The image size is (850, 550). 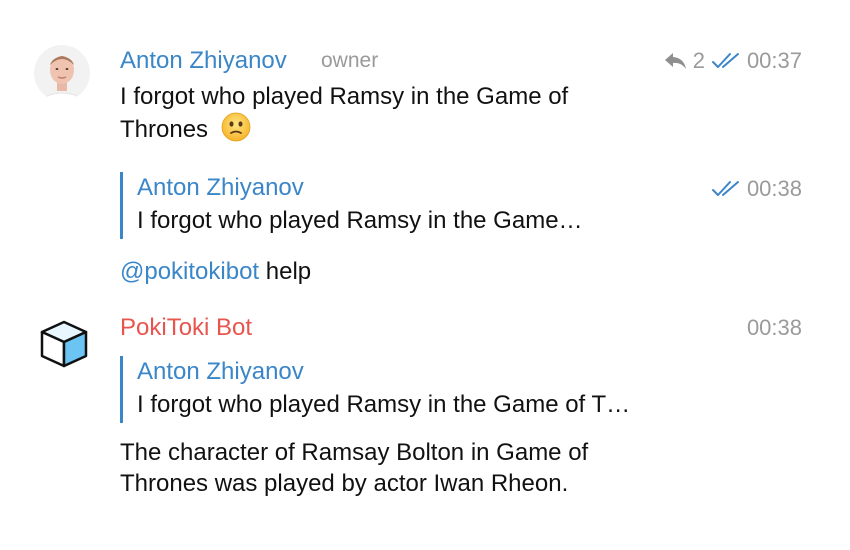 I want to click on message-author: PokiToki Bot, so click(x=186, y=328).